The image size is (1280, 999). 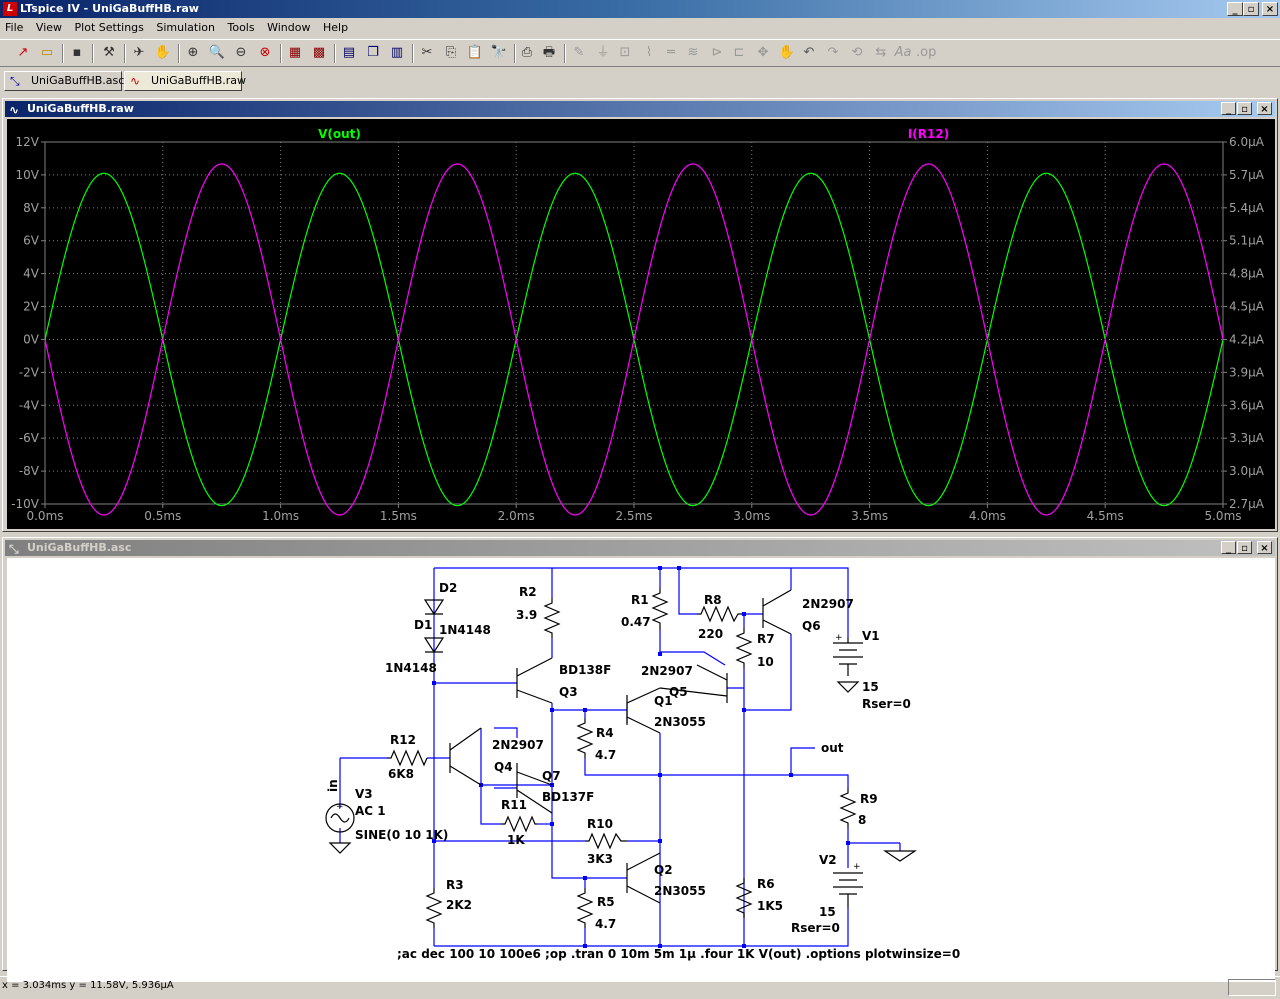 I want to click on halt-icon: ✋, so click(x=163, y=53).